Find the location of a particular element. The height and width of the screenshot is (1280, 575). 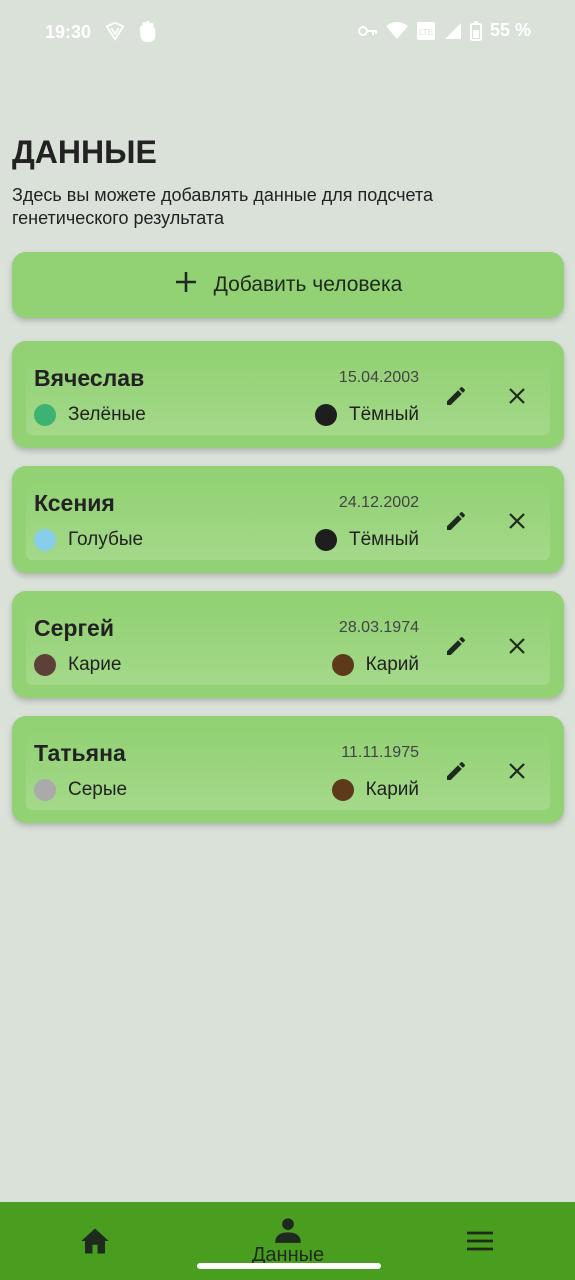

eye-color-trait: Голубые is located at coordinates (88, 540).